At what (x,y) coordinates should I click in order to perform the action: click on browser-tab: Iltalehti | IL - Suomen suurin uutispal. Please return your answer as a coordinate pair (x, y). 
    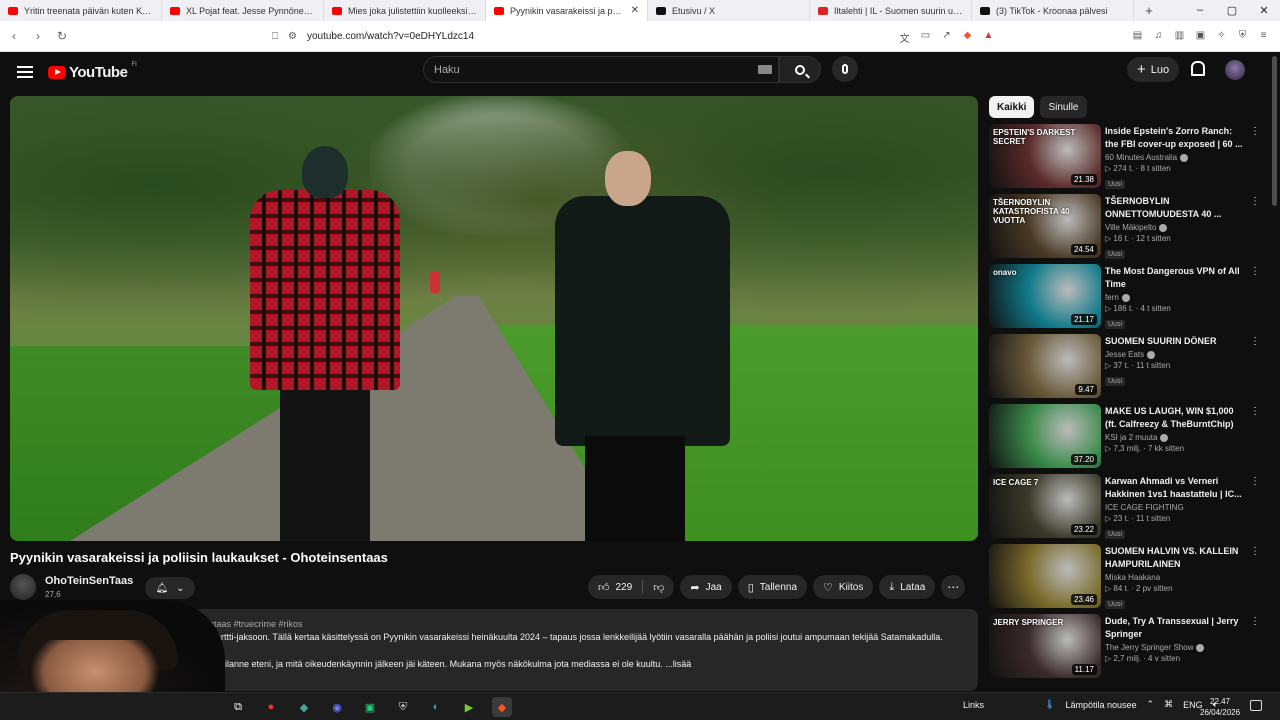
    Looking at the image, I should click on (891, 10).